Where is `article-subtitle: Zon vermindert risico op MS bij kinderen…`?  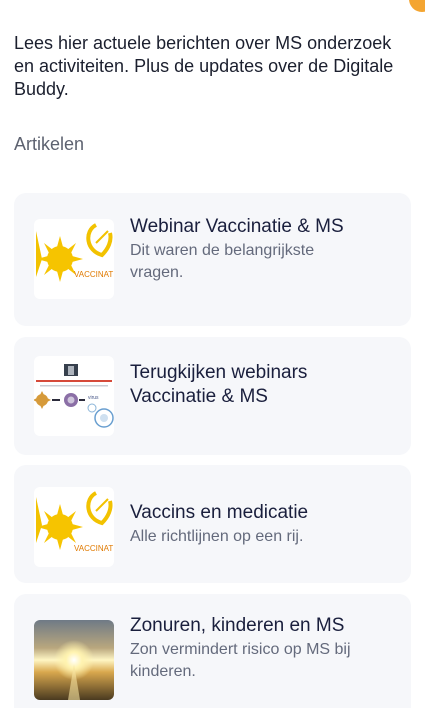 article-subtitle: Zon vermindert risico op MS bij kinderen… is located at coordinates (240, 660).